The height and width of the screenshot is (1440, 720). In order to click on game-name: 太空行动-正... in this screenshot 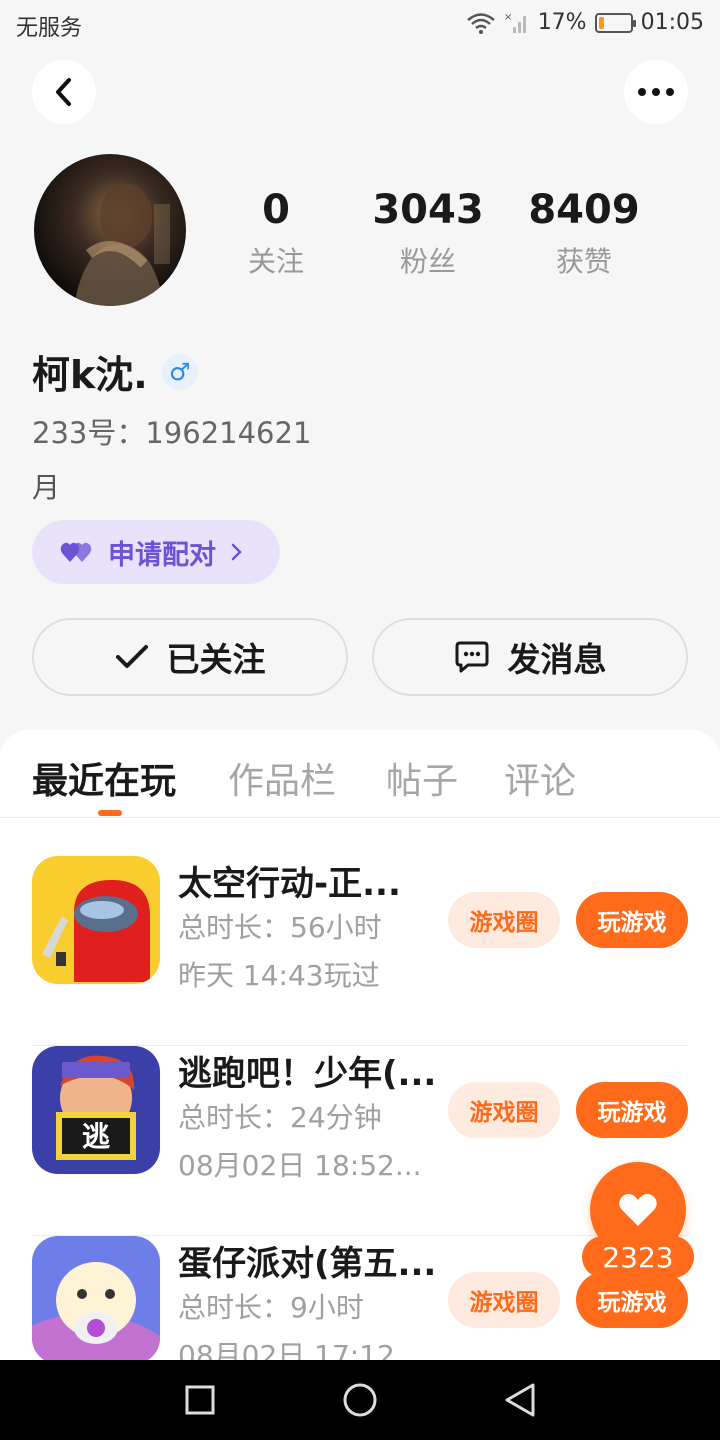, I will do `click(289, 884)`.